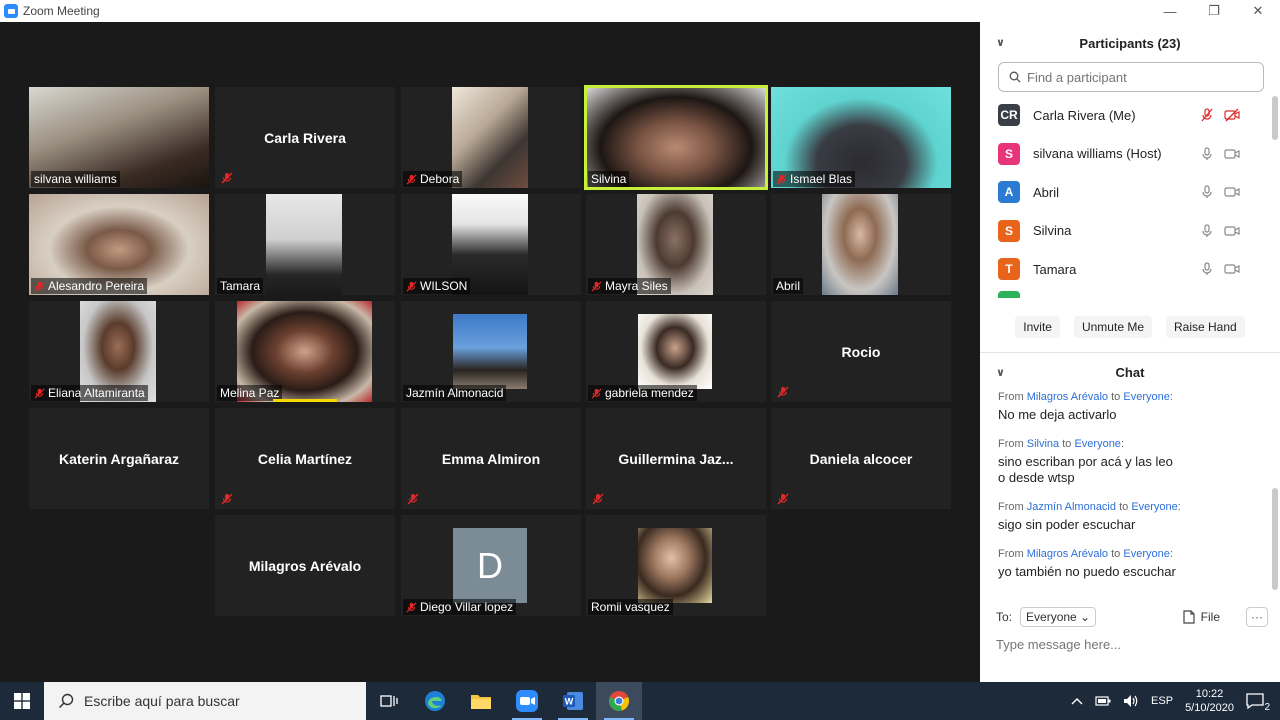 The width and height of the screenshot is (1280, 720). I want to click on folder-icon, so click(481, 702).